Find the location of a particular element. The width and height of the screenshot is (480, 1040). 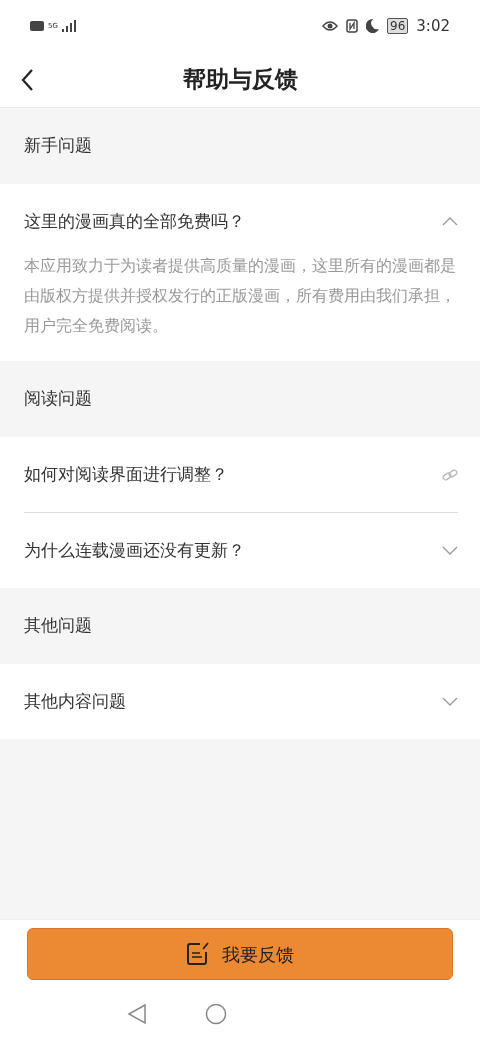

section-title: 其他问题 is located at coordinates (58, 626).